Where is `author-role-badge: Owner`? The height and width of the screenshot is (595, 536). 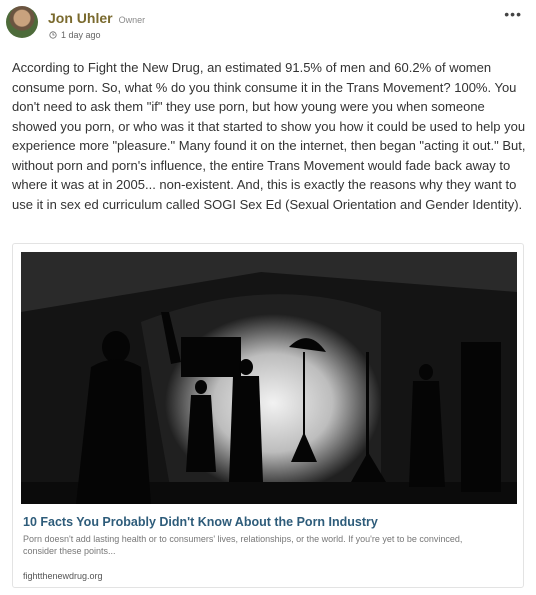
author-role-badge: Owner is located at coordinates (132, 20).